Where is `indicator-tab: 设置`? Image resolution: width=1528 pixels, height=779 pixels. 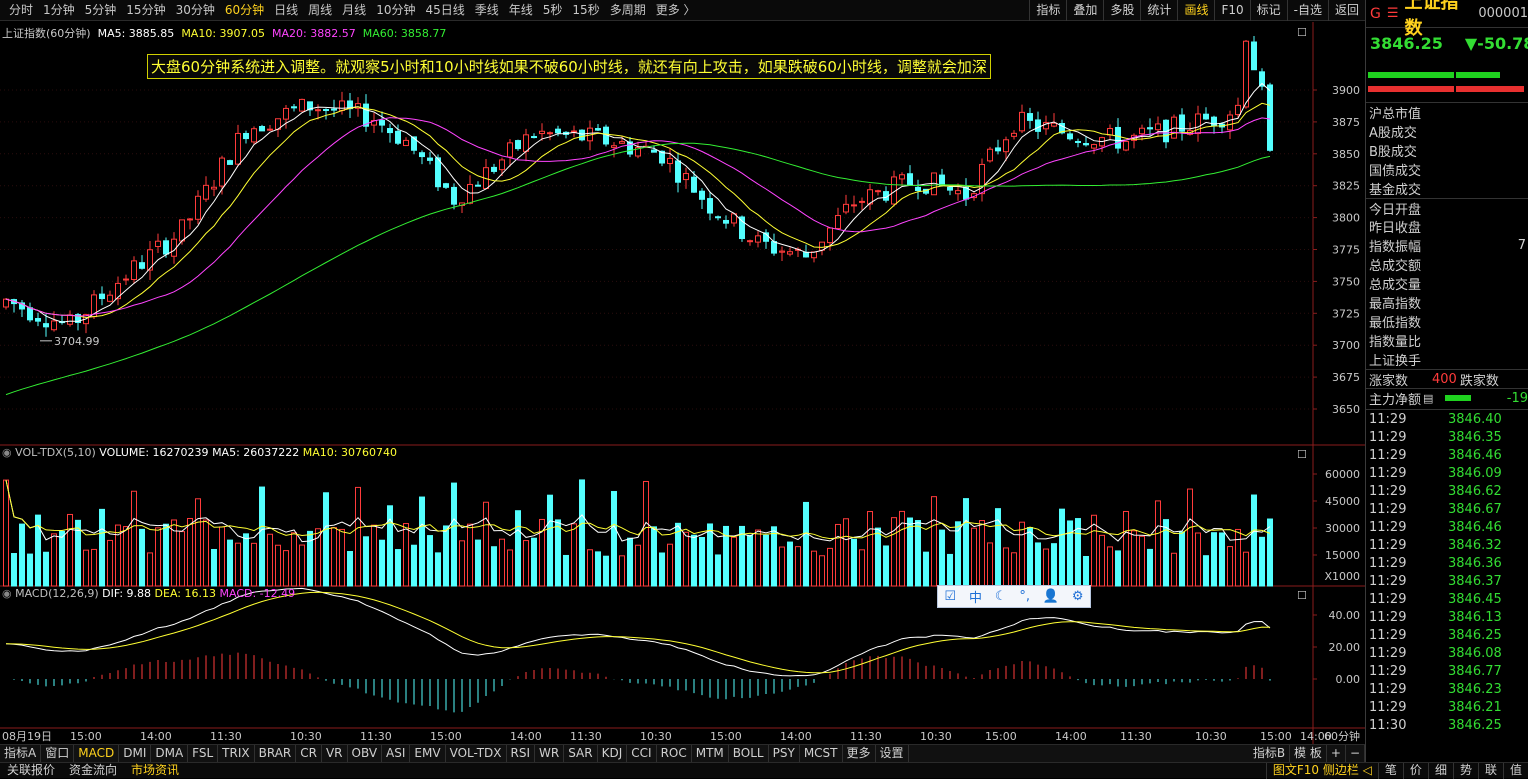
indicator-tab: 设置 is located at coordinates (892, 753).